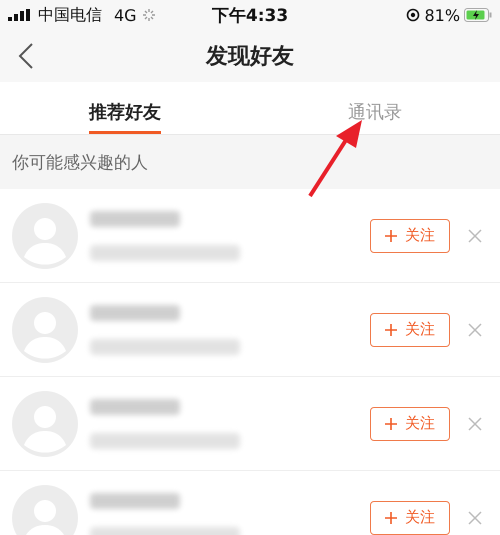 This screenshot has height=535, width=500. Describe the element at coordinates (442, 15) in the screenshot. I see `battery-percent: 81%` at that location.